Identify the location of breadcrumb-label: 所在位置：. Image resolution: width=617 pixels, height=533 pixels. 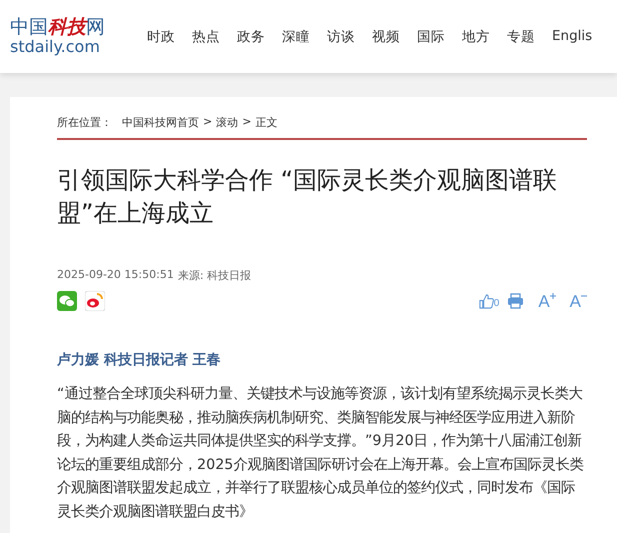
(84, 122).